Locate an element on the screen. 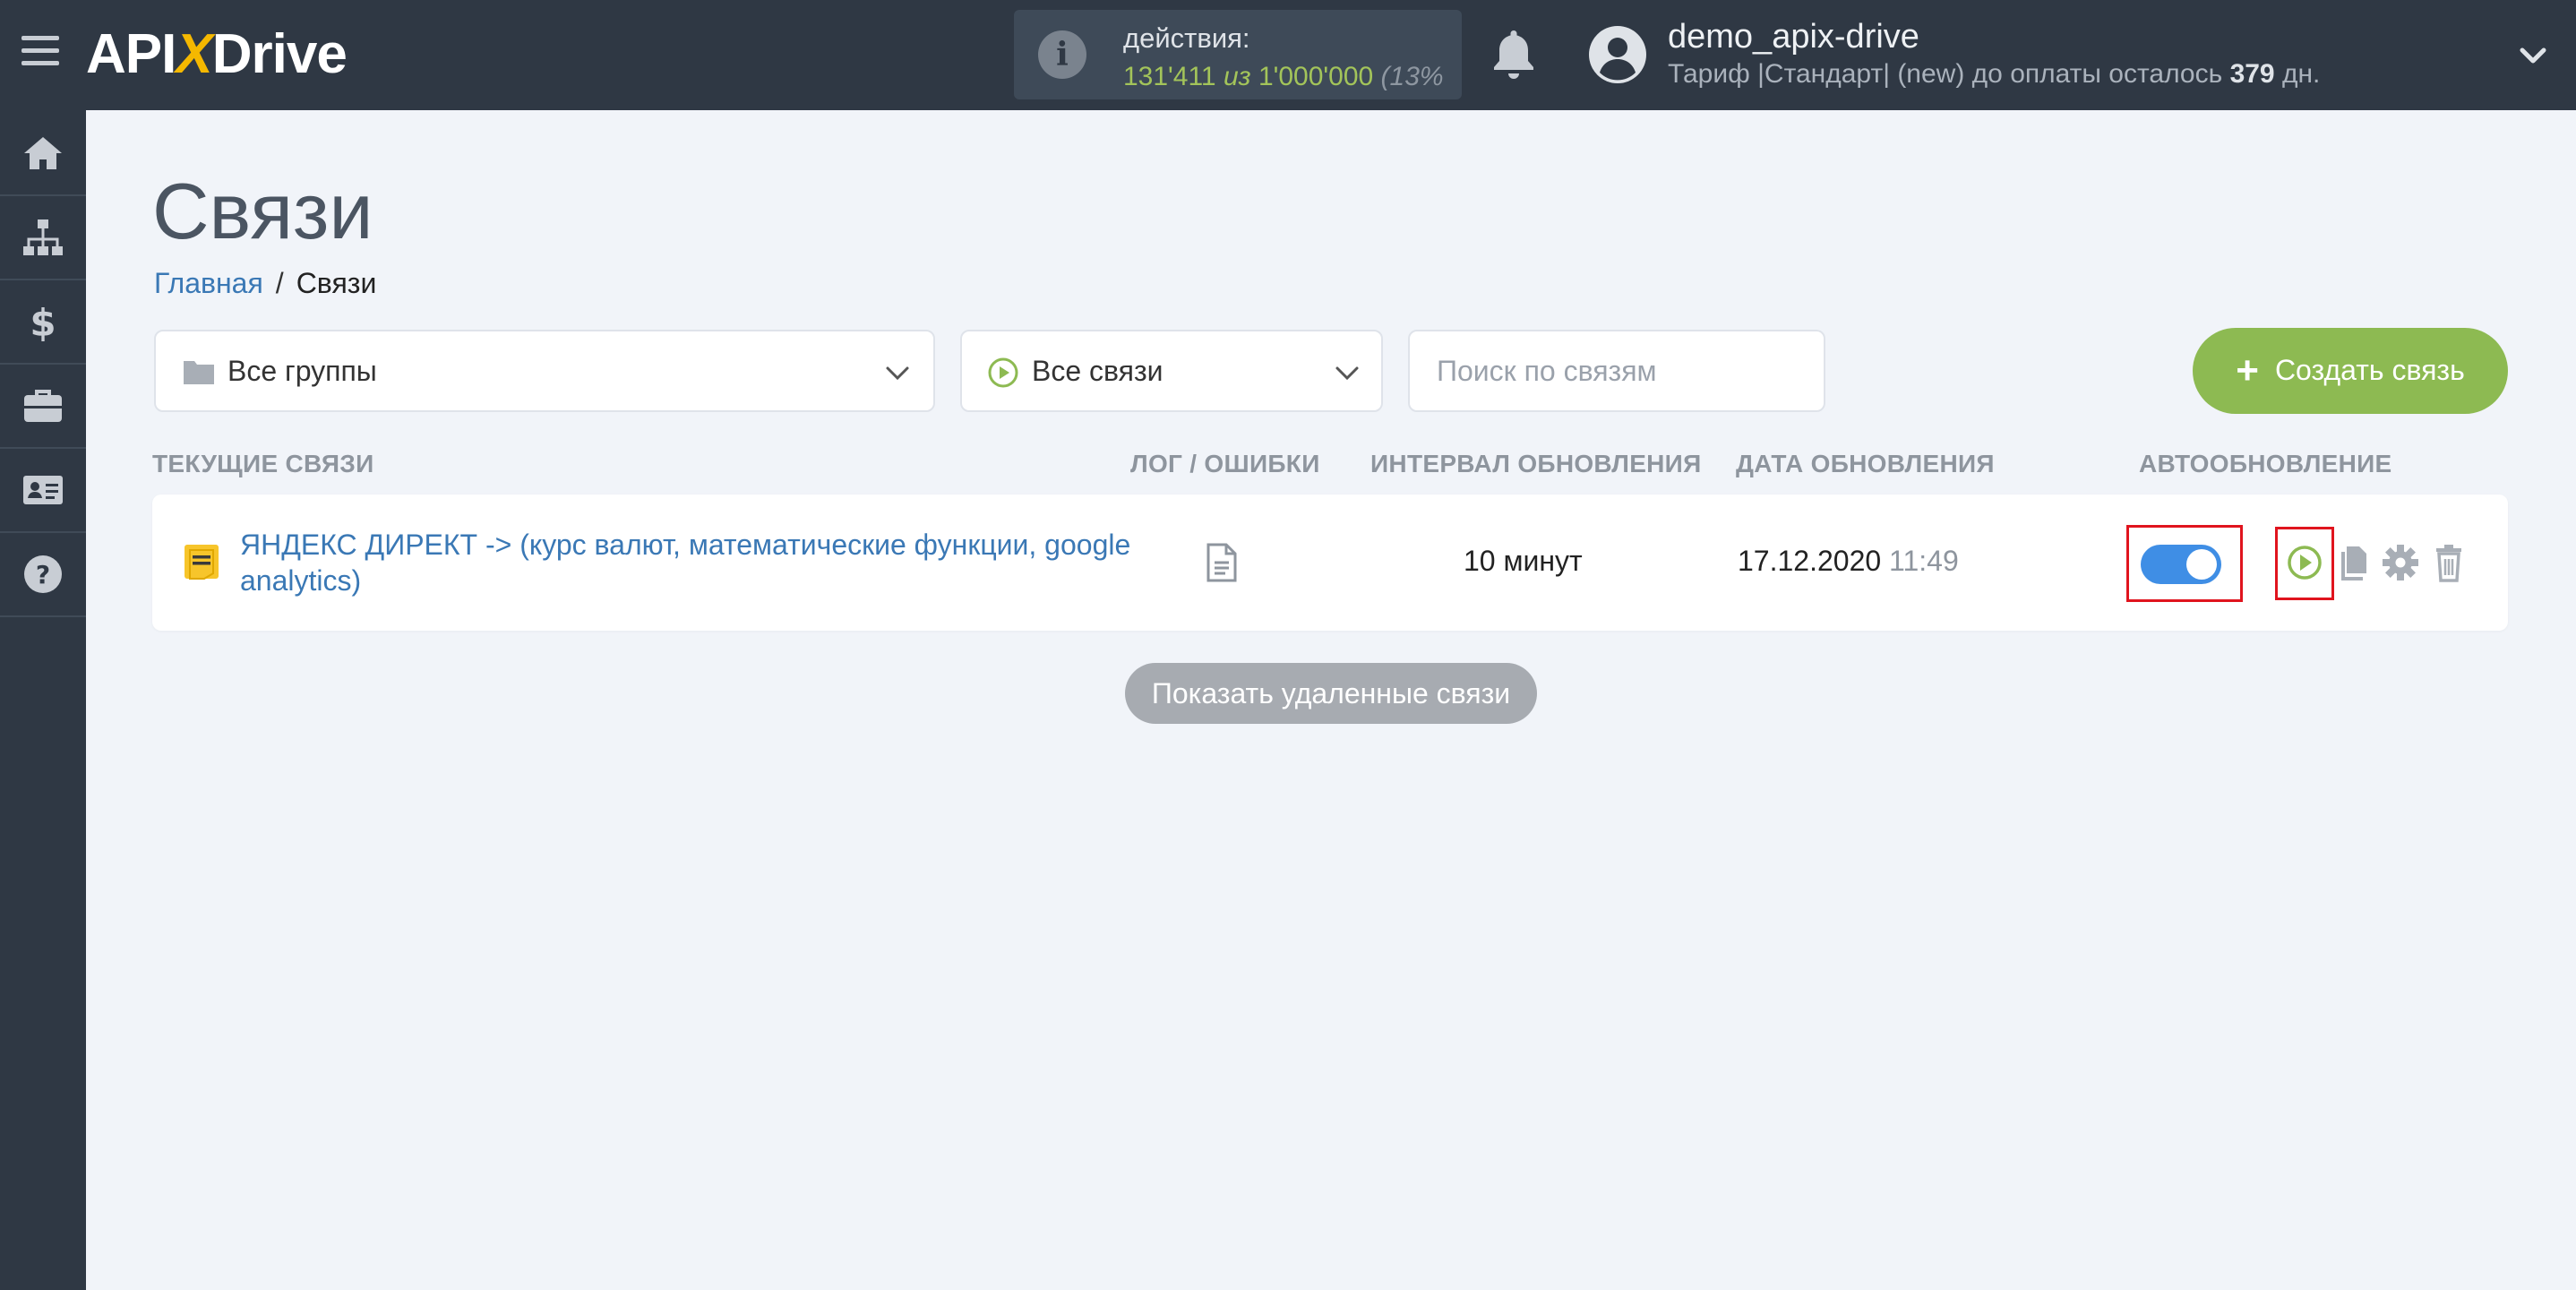 The width and height of the screenshot is (2576, 1290). sidebar-item-billing: $ is located at coordinates (43, 322).